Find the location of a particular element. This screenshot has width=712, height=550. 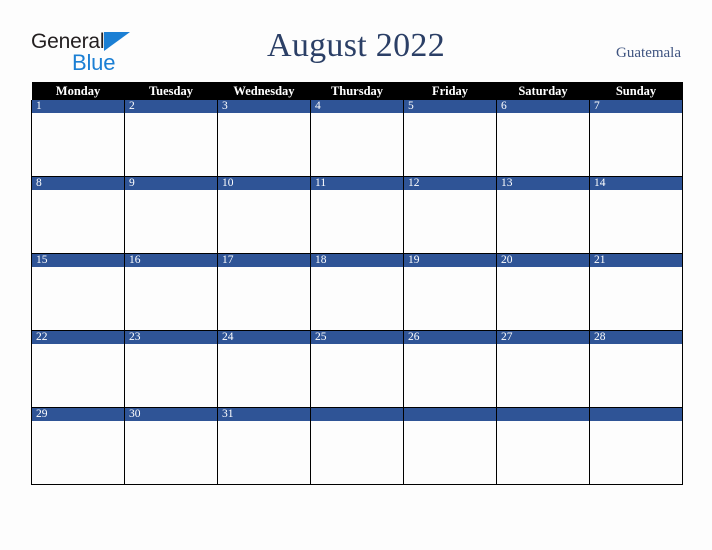

day-number: 10 is located at coordinates (264, 183).